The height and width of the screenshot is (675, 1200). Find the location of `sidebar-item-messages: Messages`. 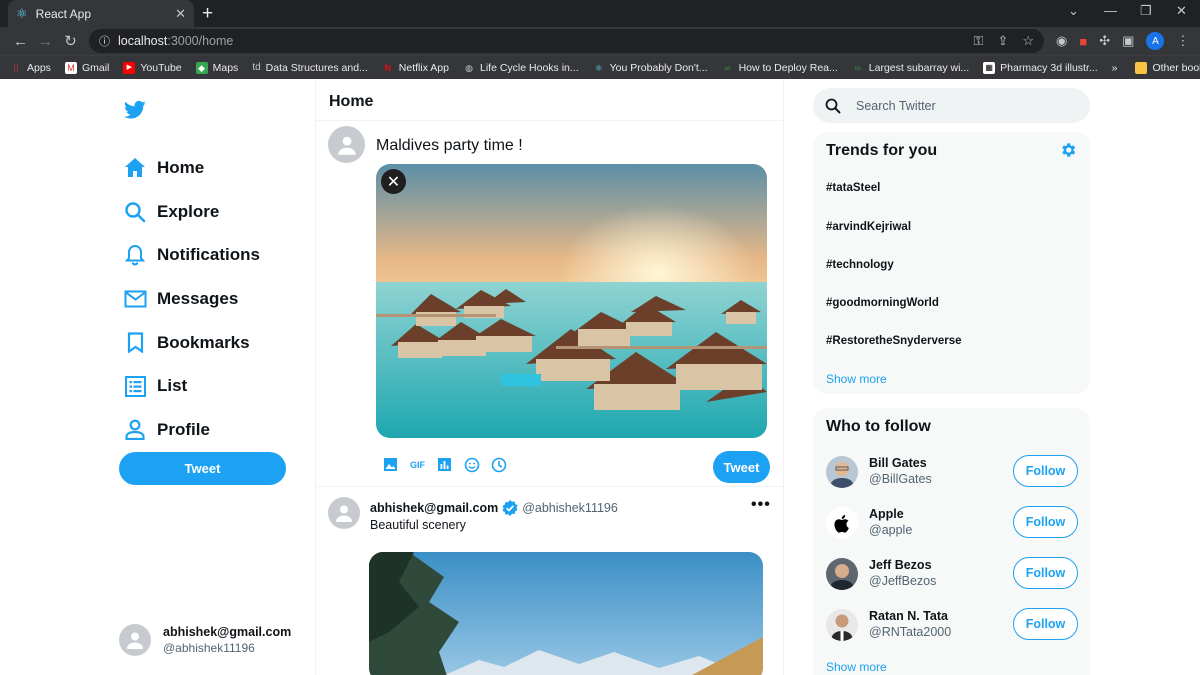

sidebar-item-messages: Messages is located at coordinates (191, 299).